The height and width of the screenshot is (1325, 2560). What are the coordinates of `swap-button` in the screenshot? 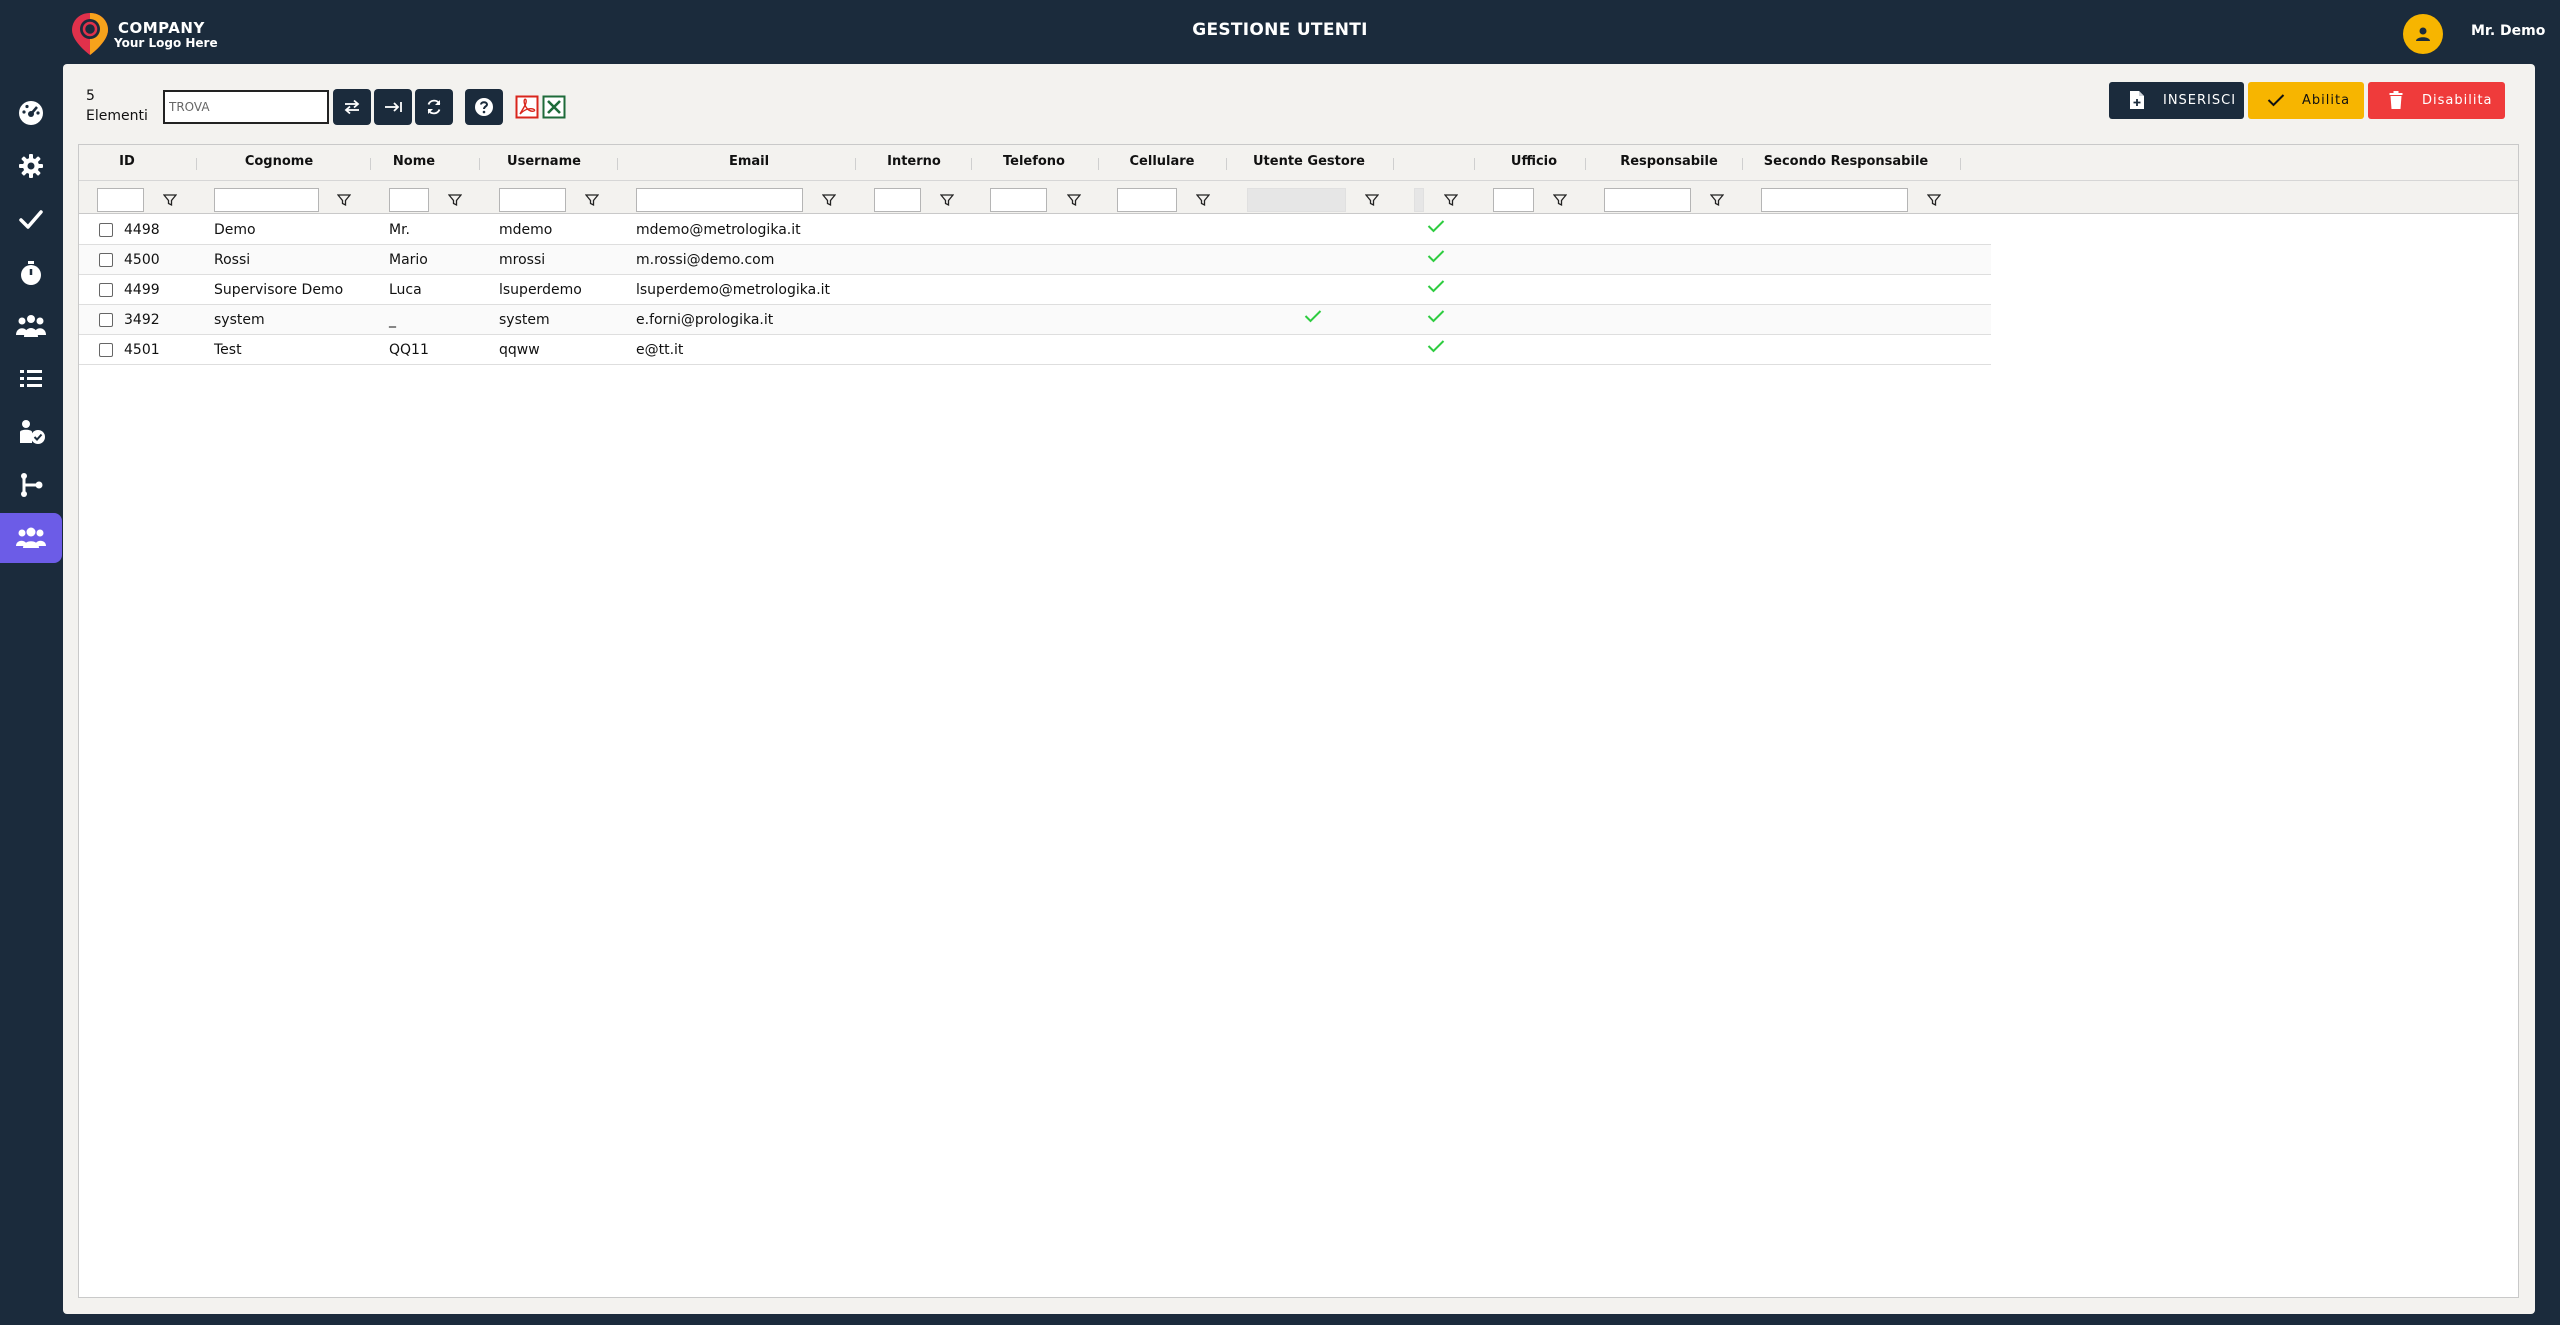 It's located at (352, 107).